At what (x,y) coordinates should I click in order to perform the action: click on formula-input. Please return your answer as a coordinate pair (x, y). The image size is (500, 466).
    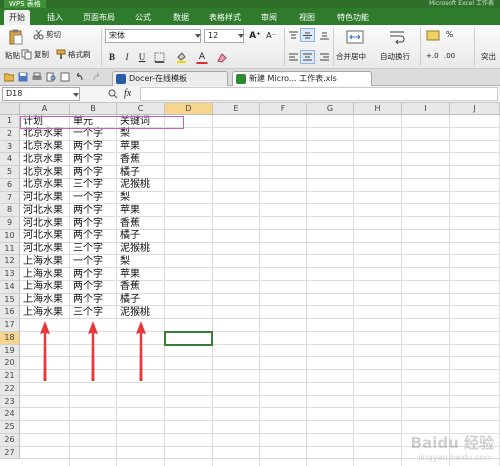
    Looking at the image, I should click on (319, 94).